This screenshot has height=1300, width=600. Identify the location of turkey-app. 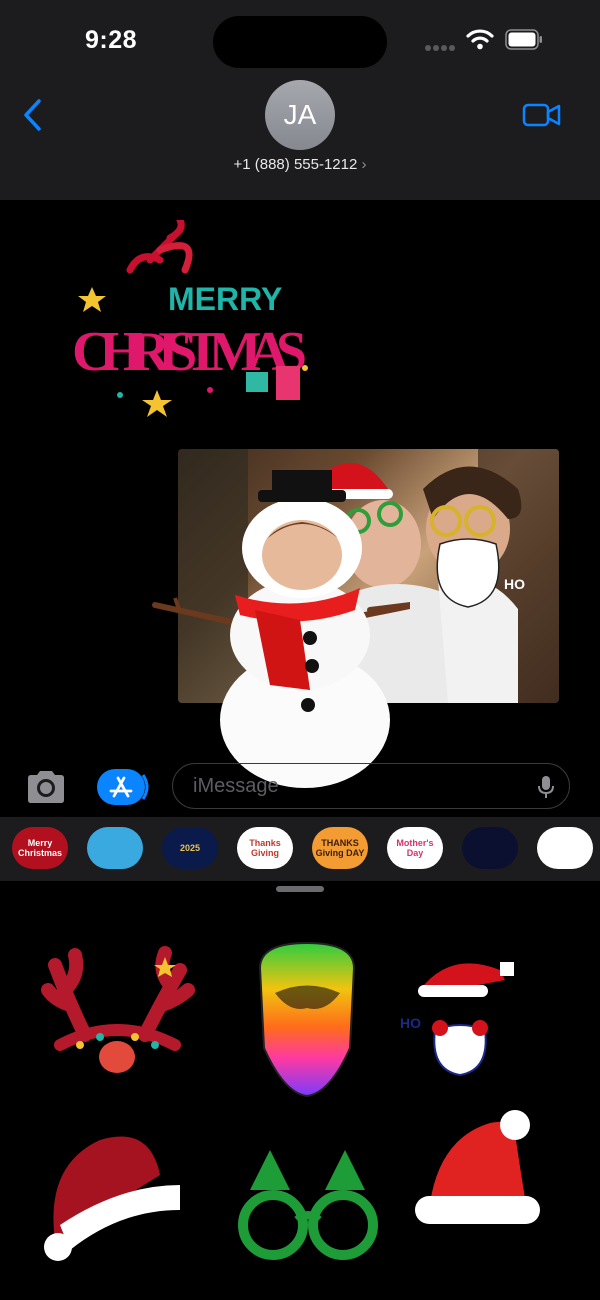
(565, 848).